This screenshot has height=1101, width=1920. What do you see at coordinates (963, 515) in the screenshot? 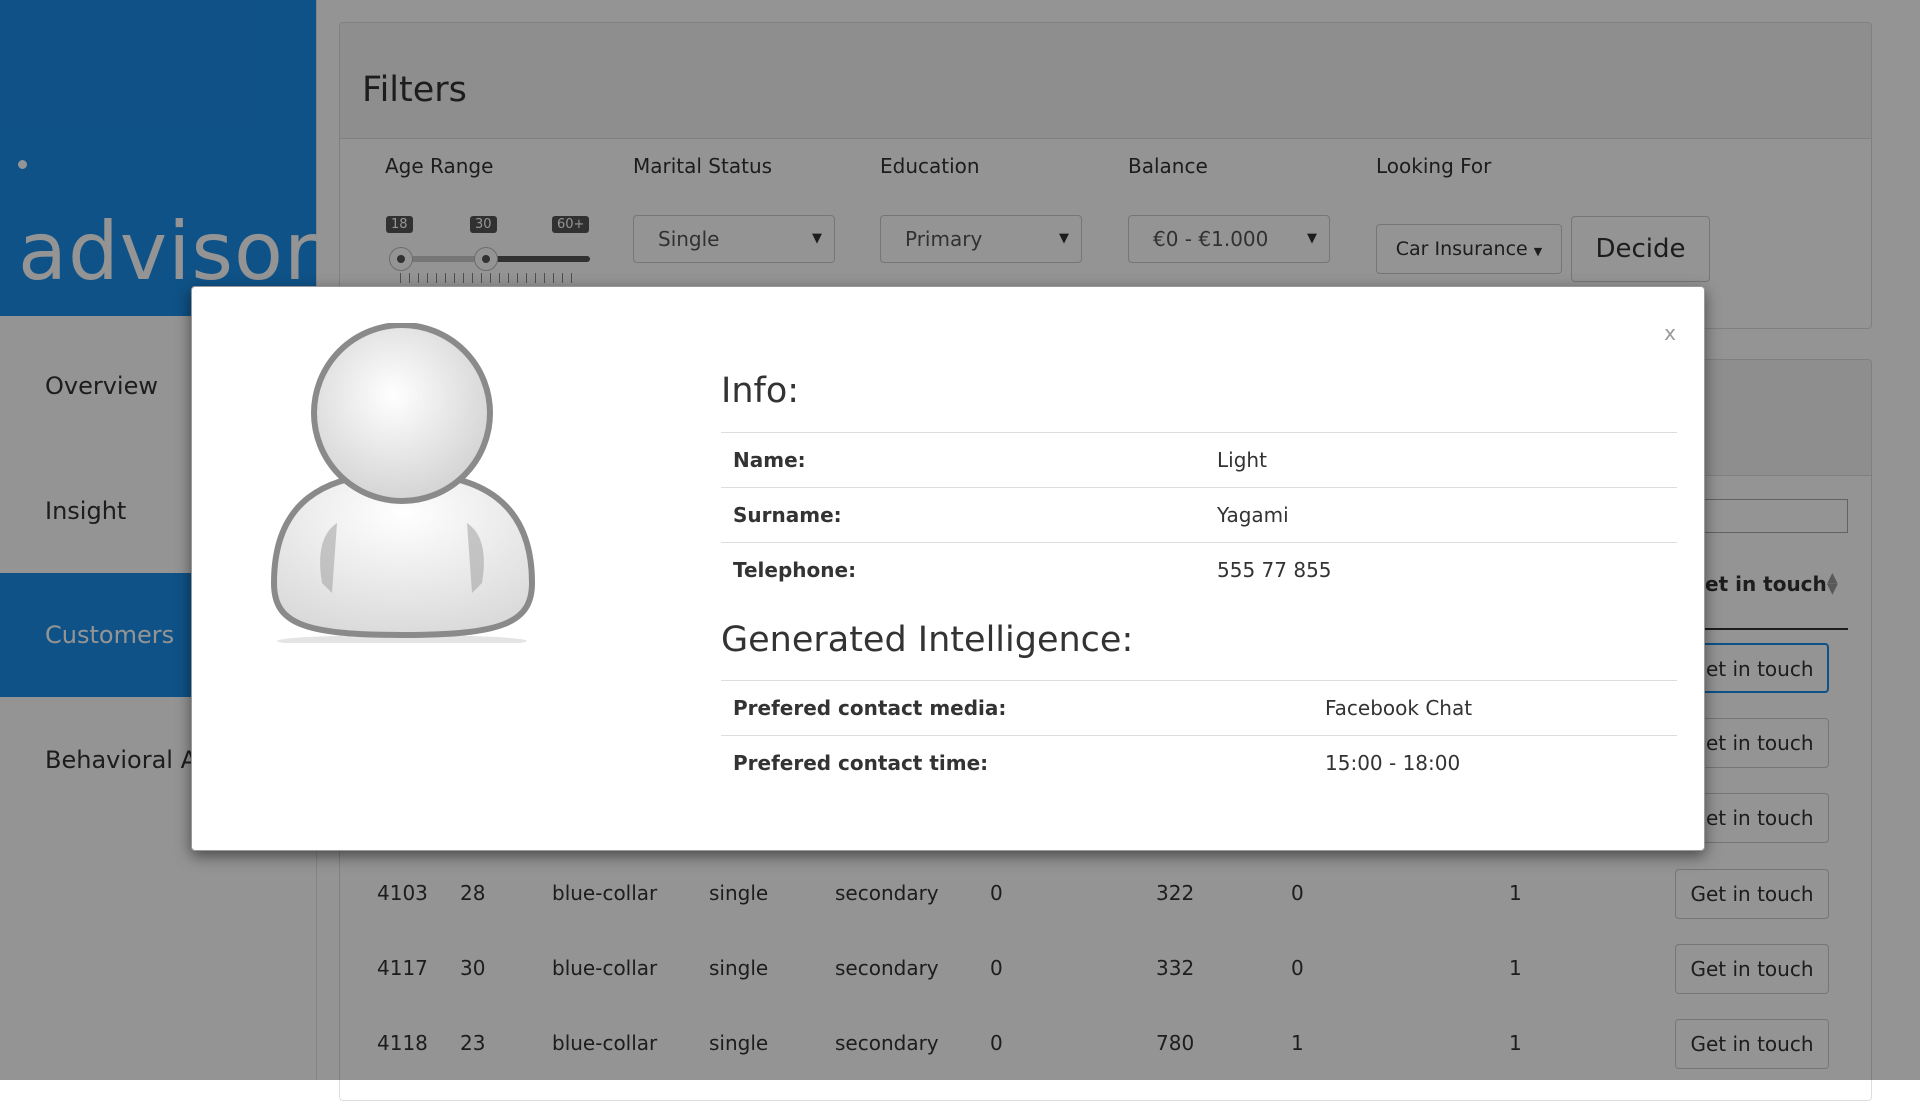
I see `info-key: Surname:` at bounding box center [963, 515].